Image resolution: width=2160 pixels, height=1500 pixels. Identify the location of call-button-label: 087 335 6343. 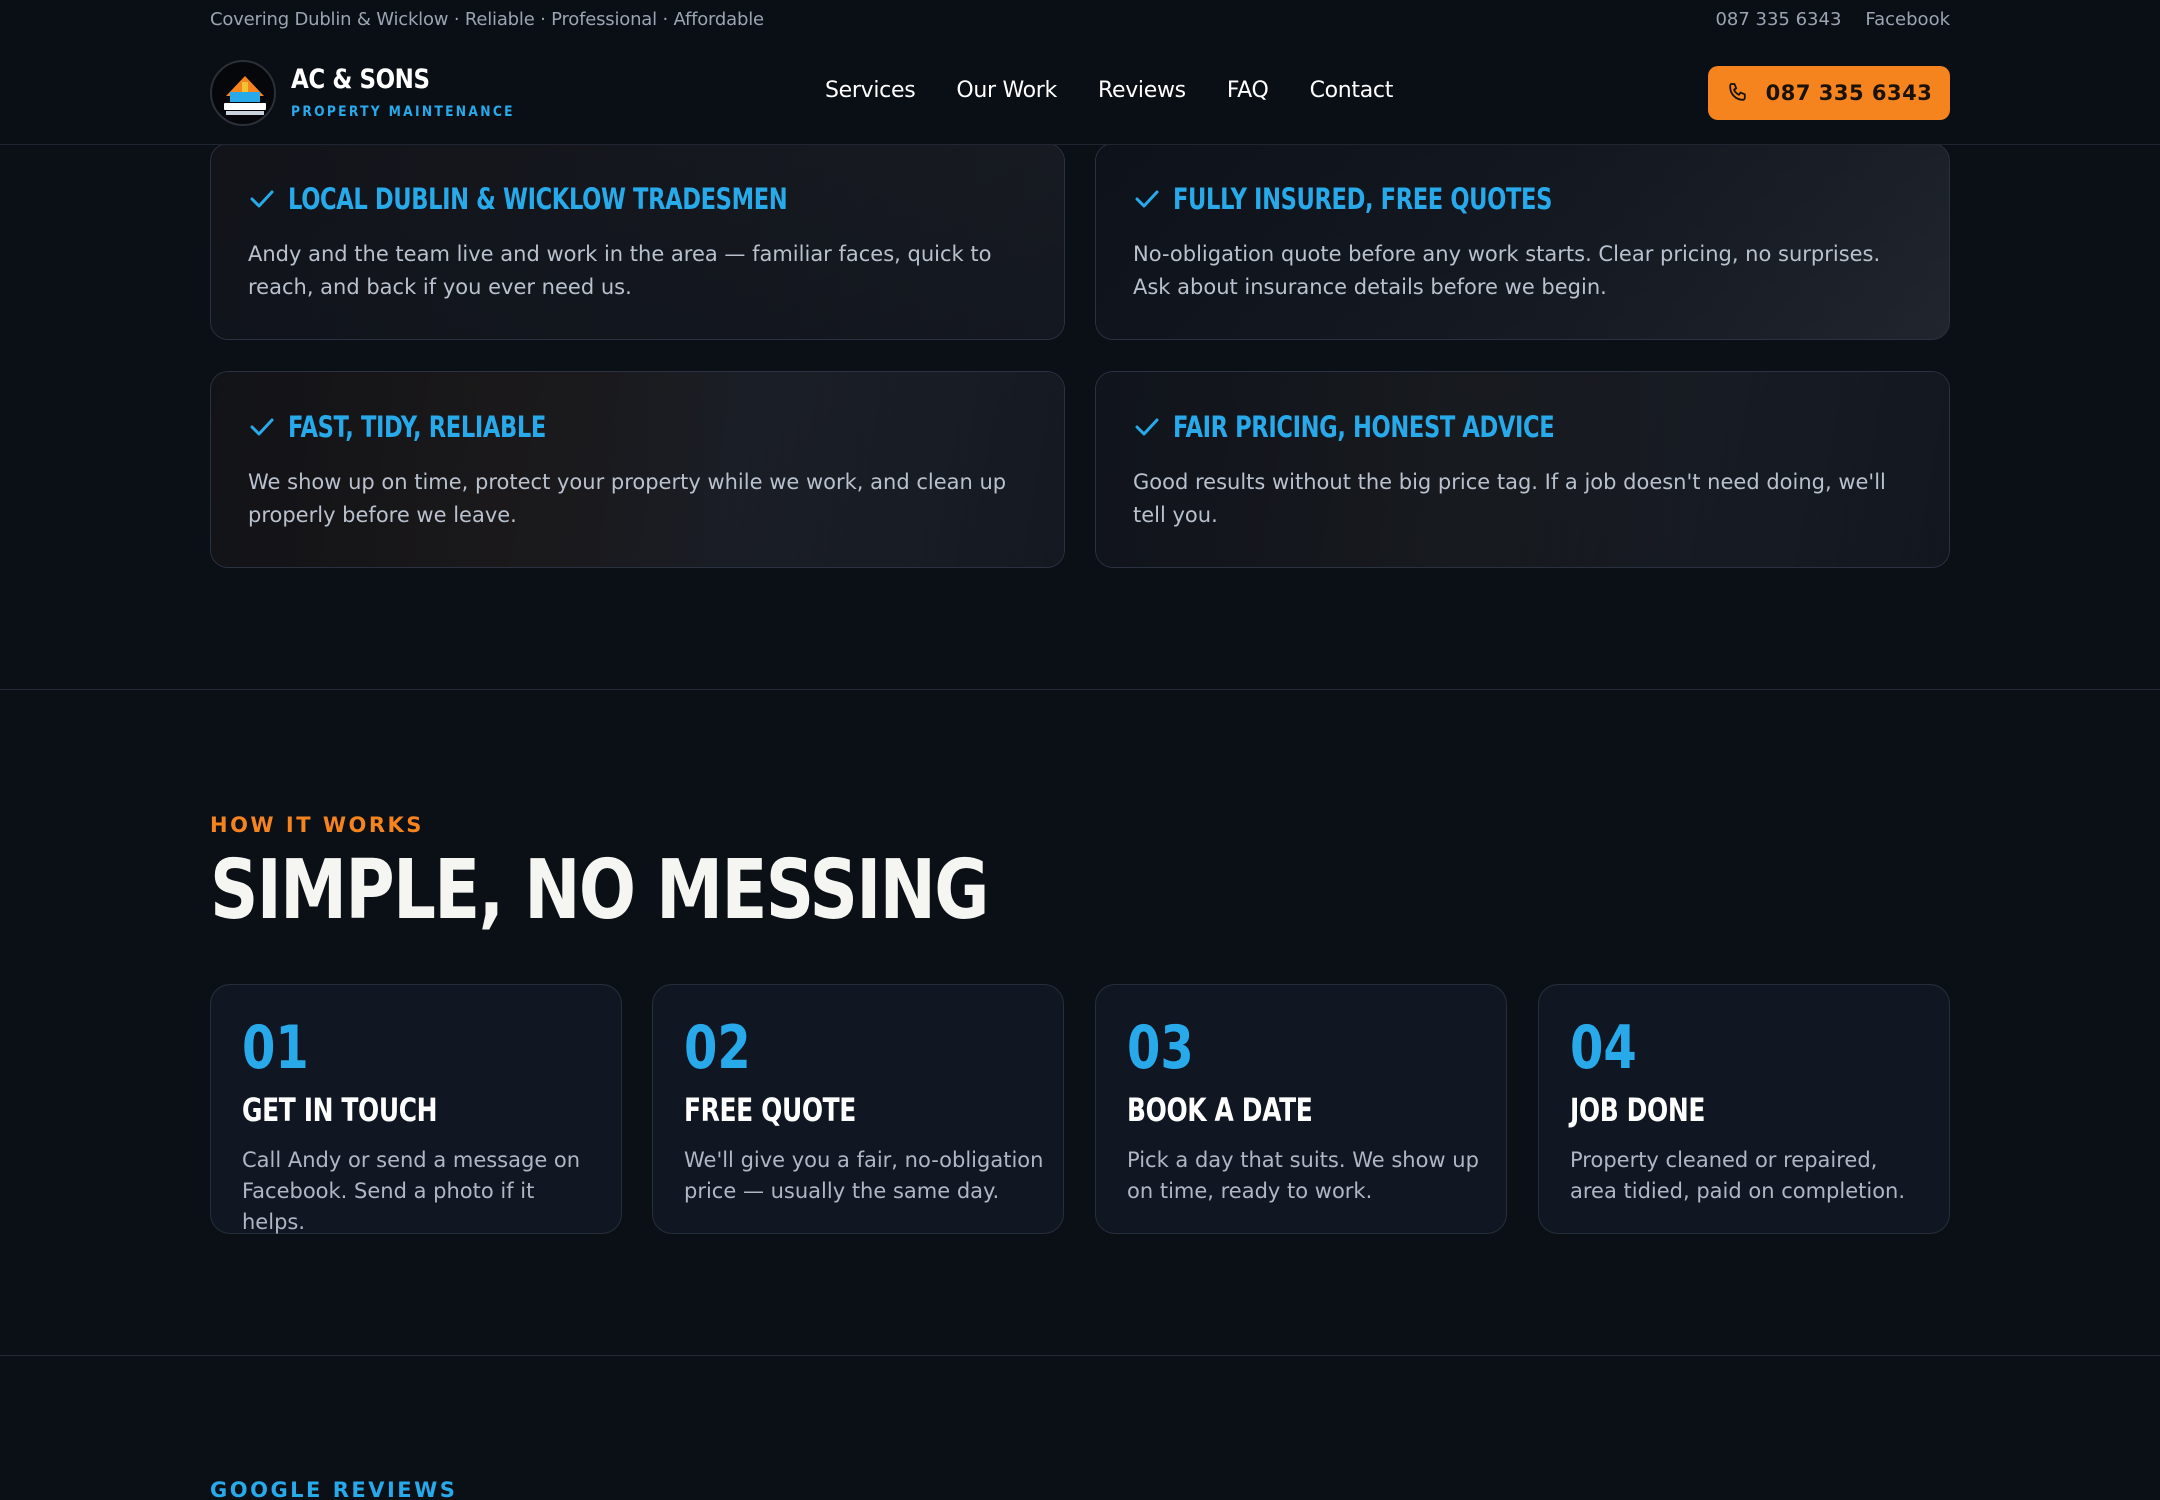
(1849, 93).